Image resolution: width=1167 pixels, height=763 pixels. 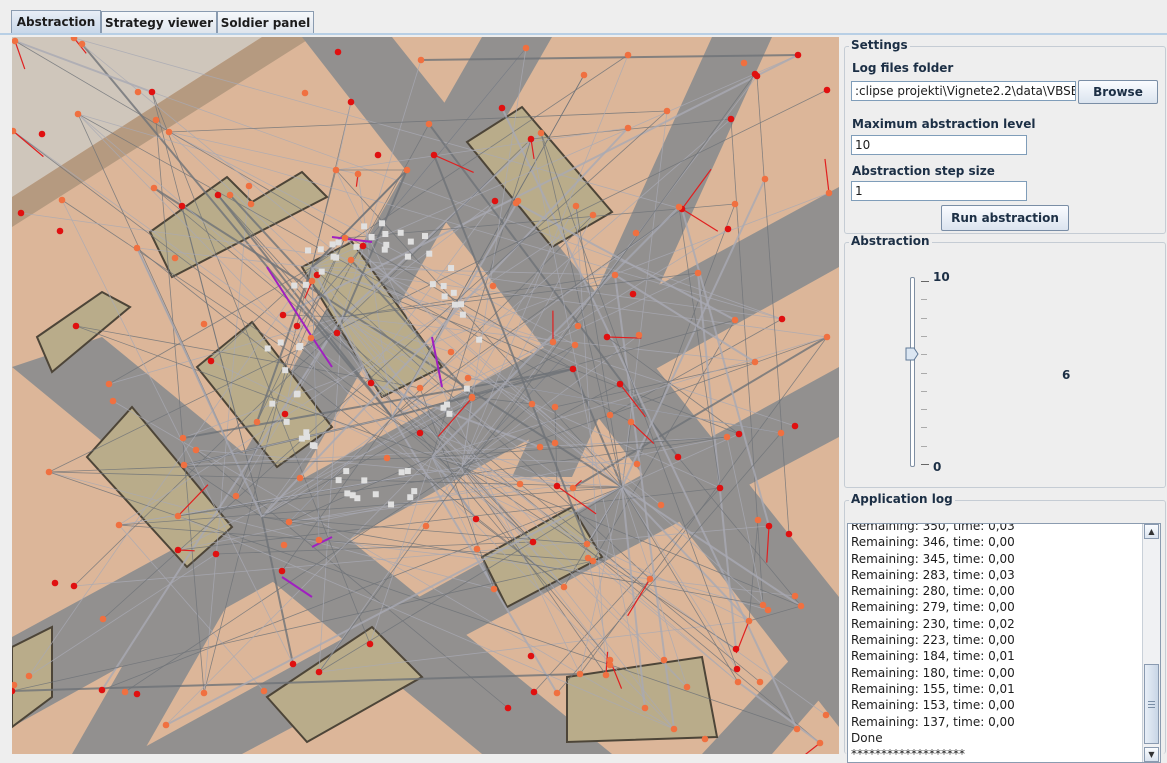 What do you see at coordinates (912, 372) in the screenshot?
I see `abstraction-slider-track` at bounding box center [912, 372].